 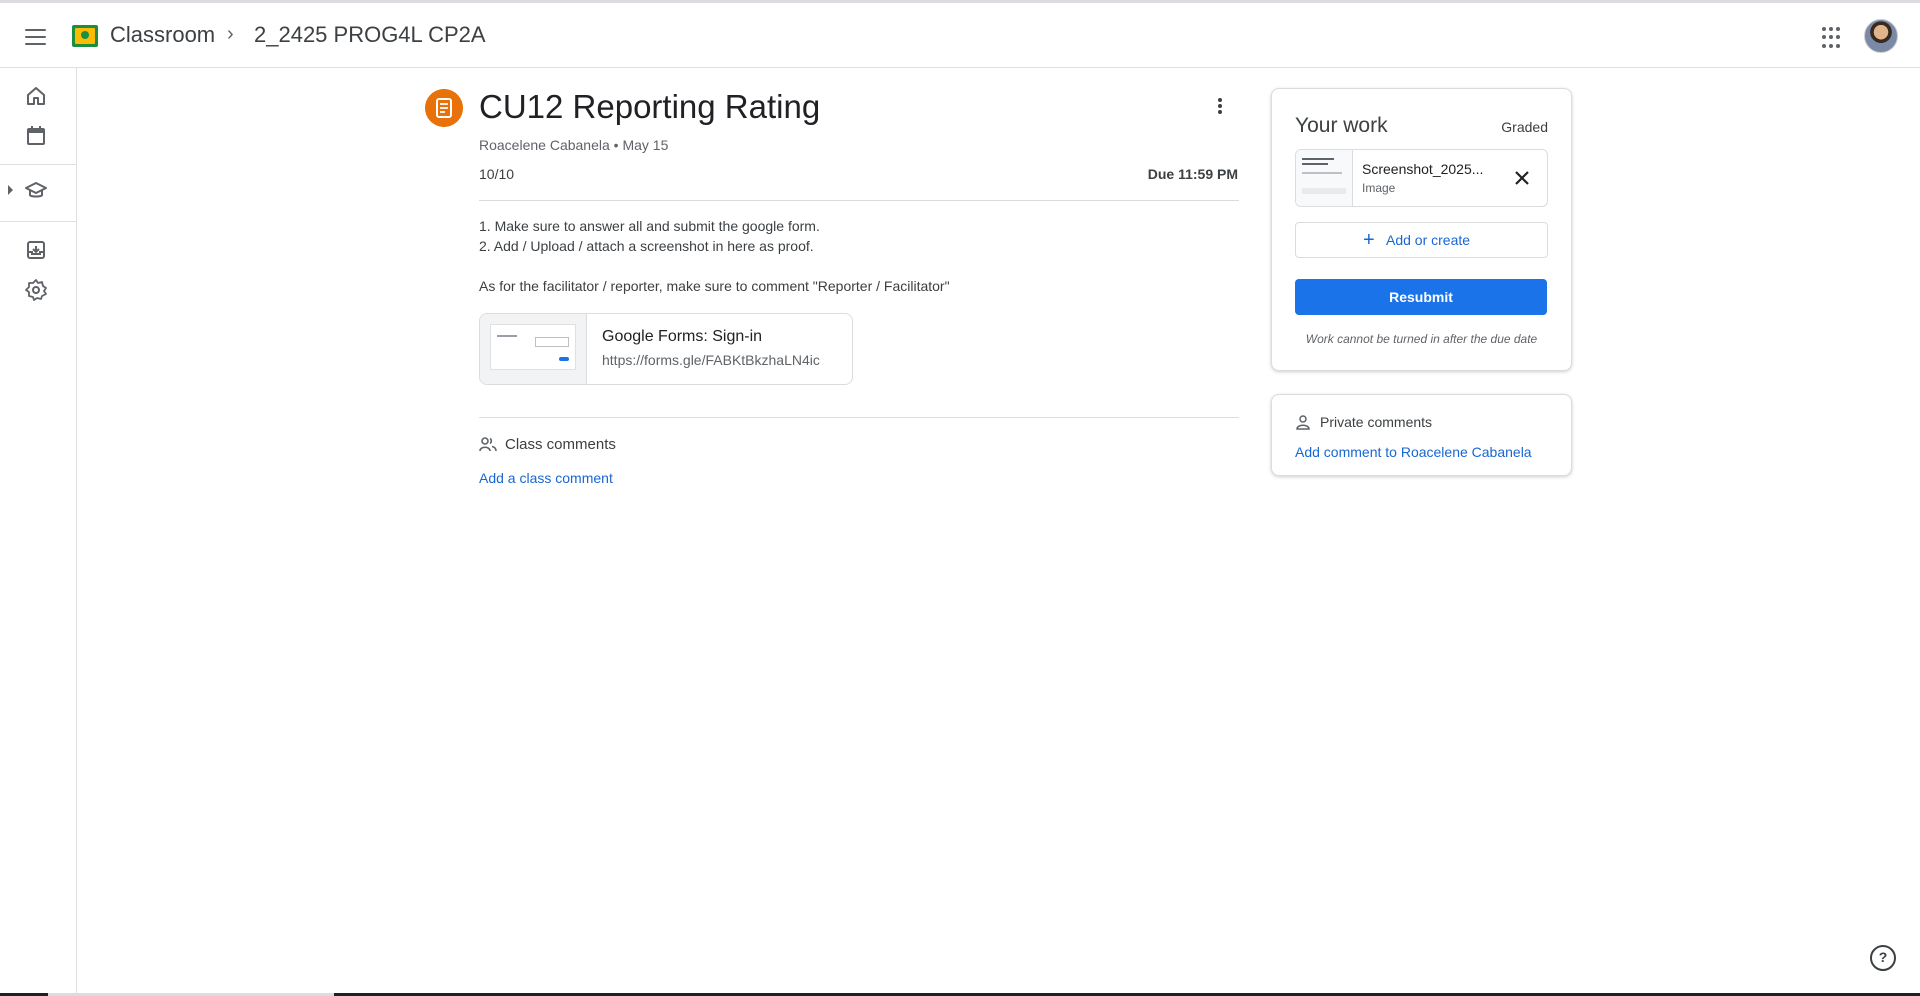 I want to click on private-comments-label: Private comments, so click(x=1376, y=422).